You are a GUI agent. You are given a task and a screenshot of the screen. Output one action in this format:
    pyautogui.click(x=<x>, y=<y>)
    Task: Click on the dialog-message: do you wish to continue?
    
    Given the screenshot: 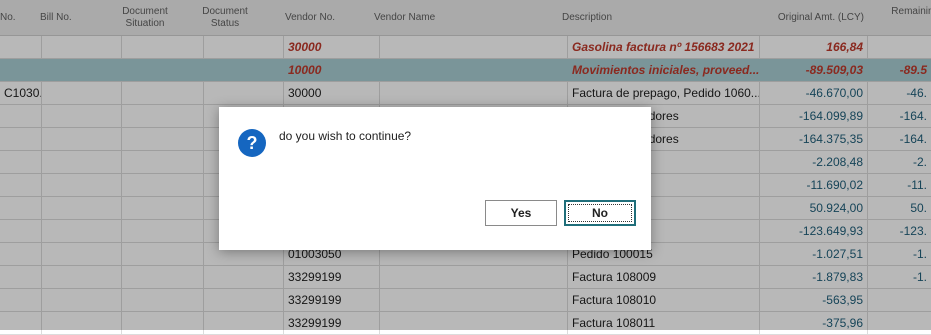 What is the action you would take?
    pyautogui.click(x=345, y=136)
    